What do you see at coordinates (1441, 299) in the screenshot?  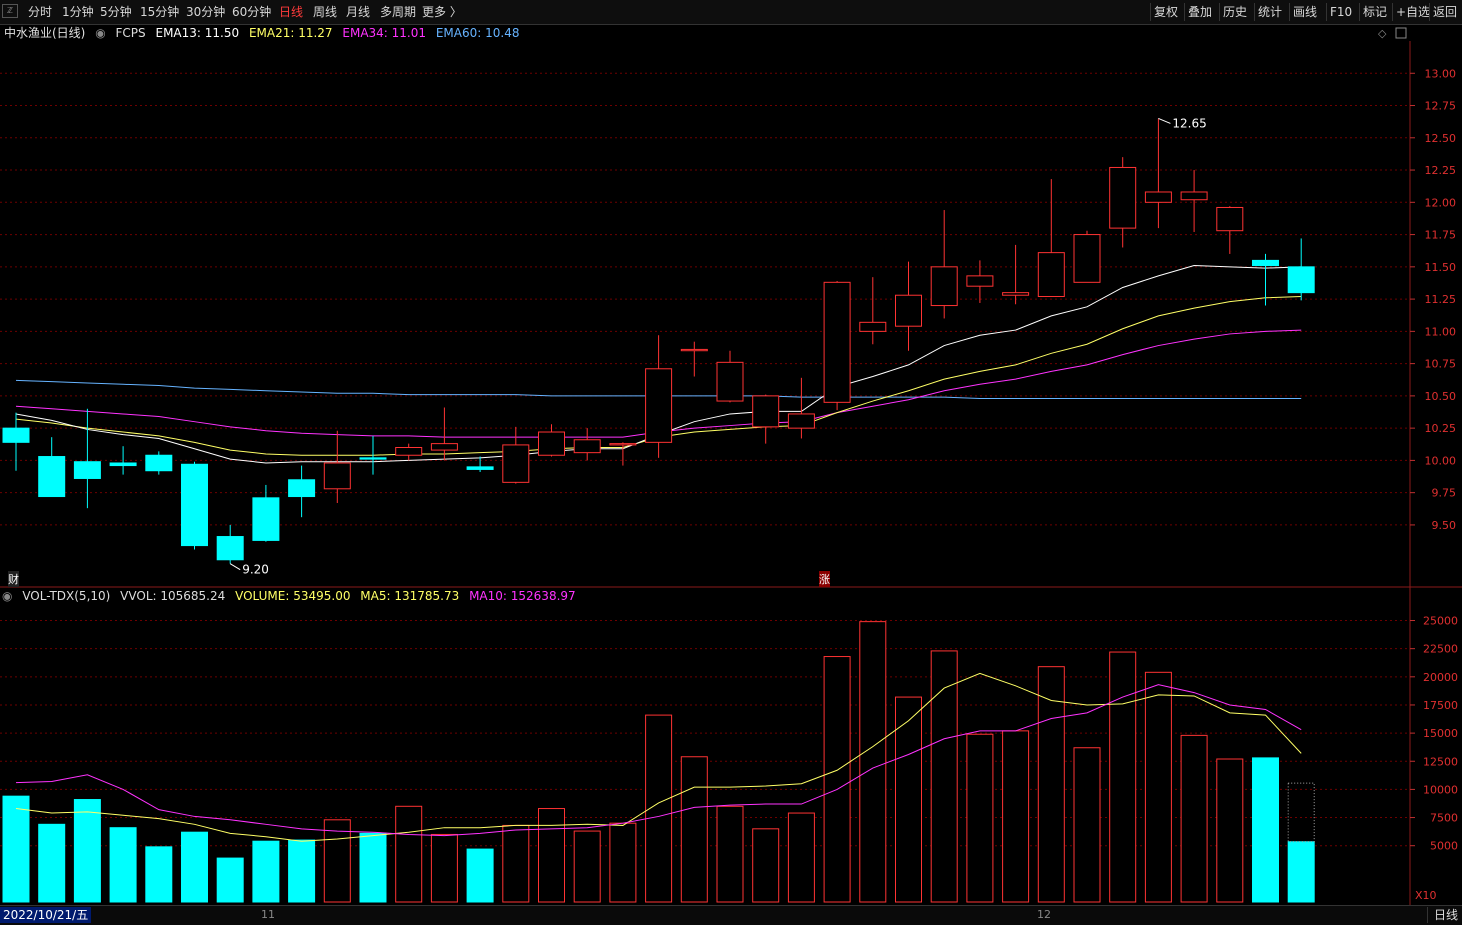 I see `price-tick-label: 11.25` at bounding box center [1441, 299].